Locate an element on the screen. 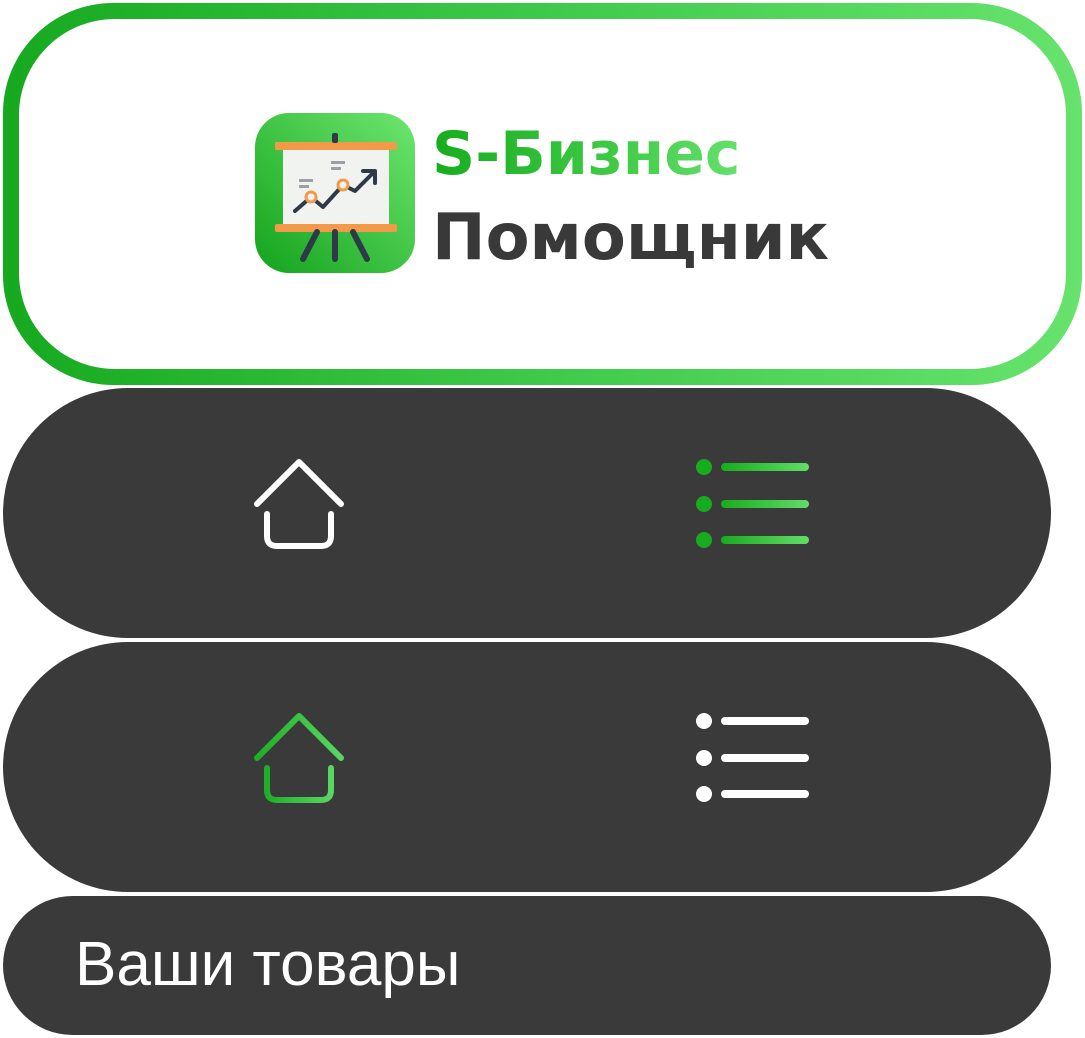 This screenshot has height=1038, width=1085. section-title: Ваши товары is located at coordinates (268, 964).